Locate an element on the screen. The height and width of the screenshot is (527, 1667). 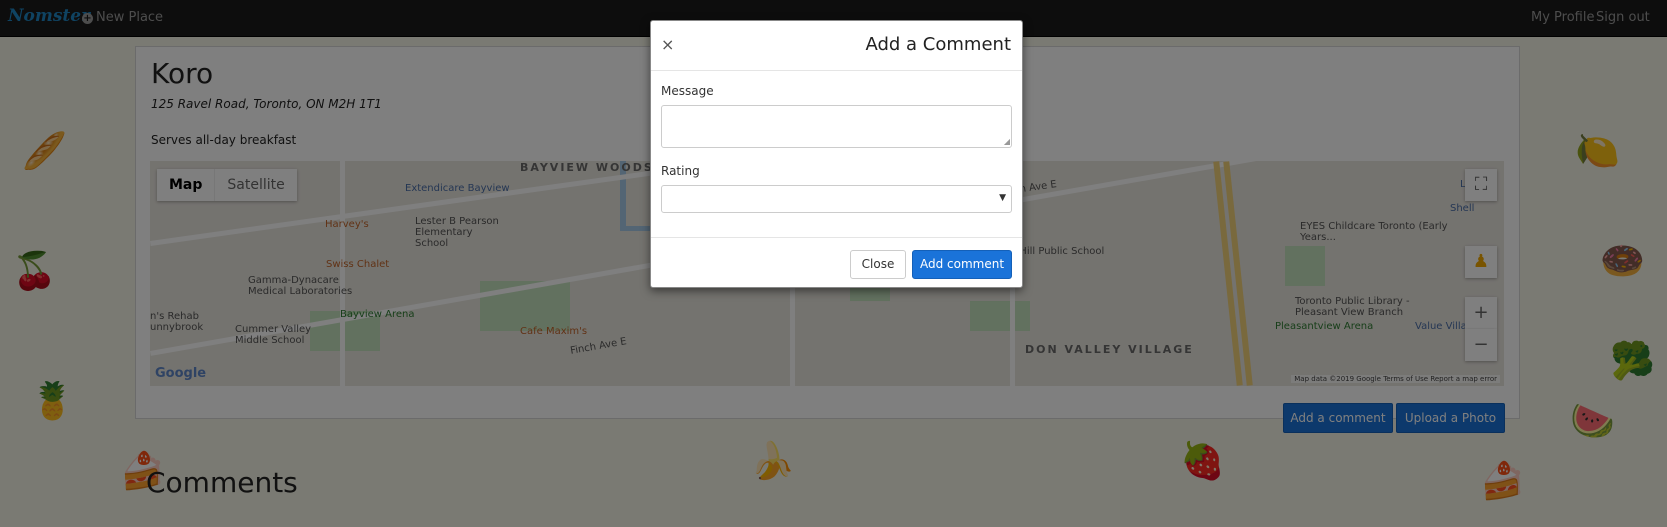
rating-label: Rating is located at coordinates (680, 171).